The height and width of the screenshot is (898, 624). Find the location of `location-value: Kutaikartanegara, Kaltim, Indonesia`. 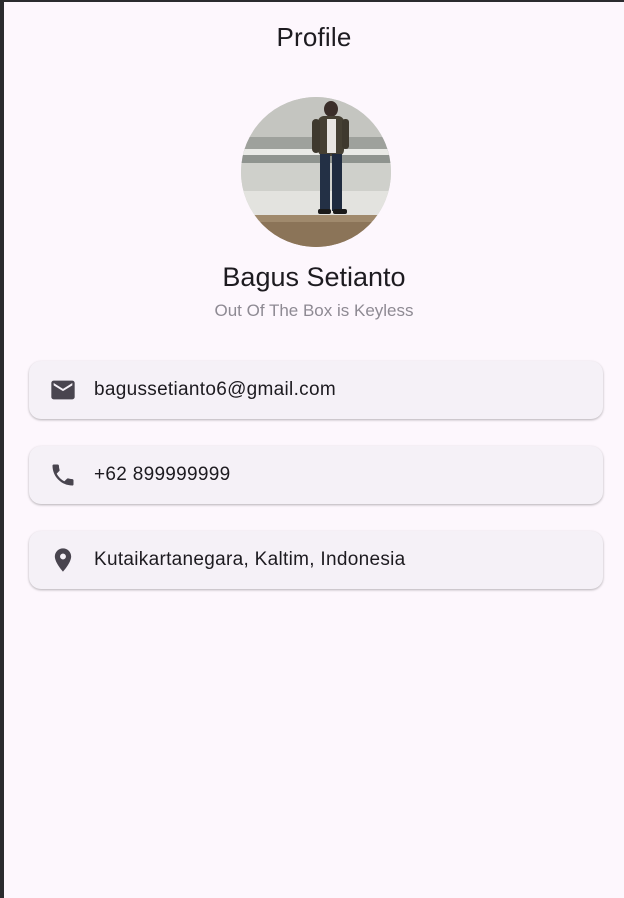

location-value: Kutaikartanegara, Kaltim, Indonesia is located at coordinates (250, 559).